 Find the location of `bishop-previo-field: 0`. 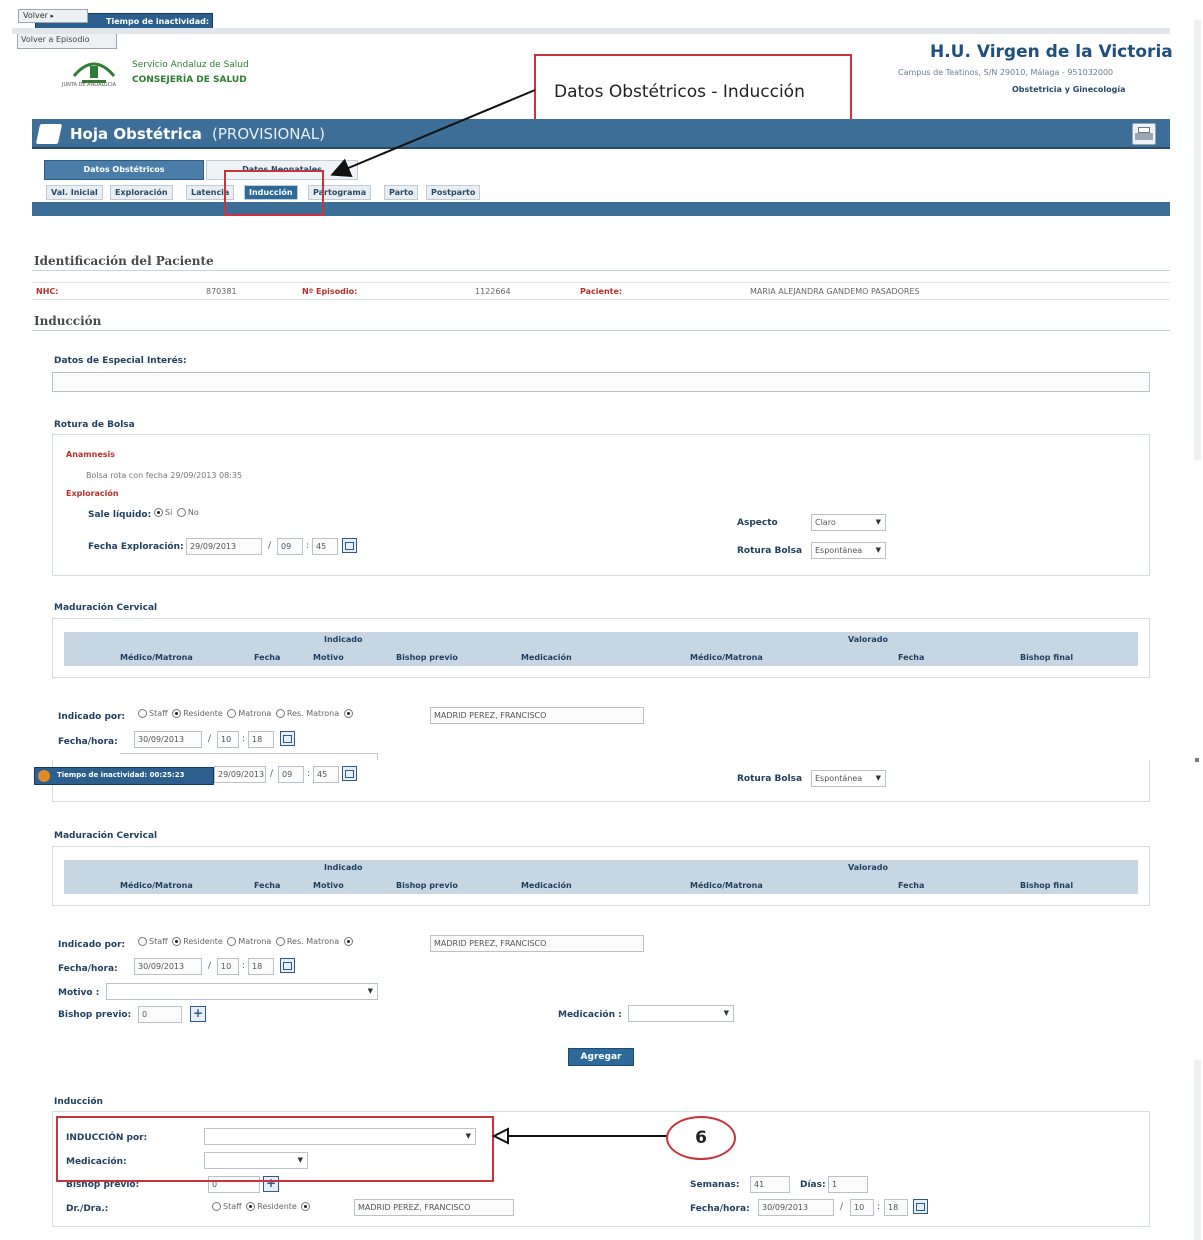

bishop-previo-field: 0 is located at coordinates (160, 1014).